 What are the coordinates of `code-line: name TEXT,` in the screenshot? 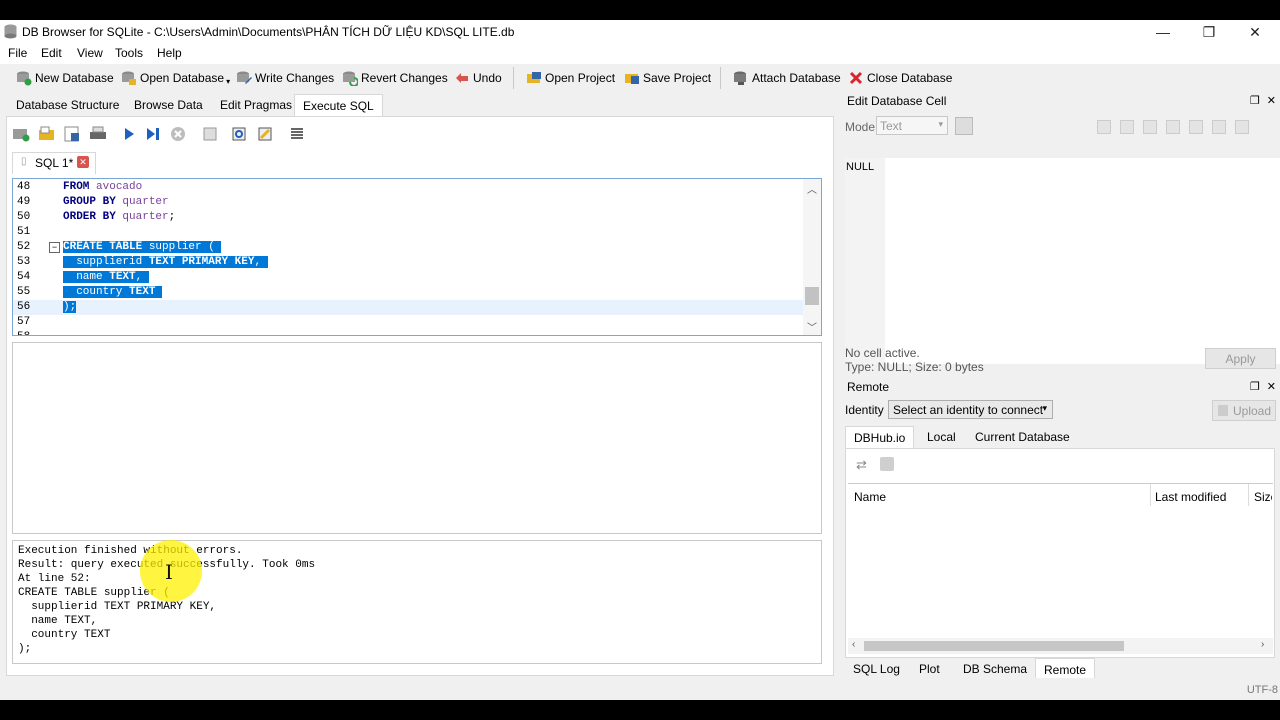 It's located at (106, 277).